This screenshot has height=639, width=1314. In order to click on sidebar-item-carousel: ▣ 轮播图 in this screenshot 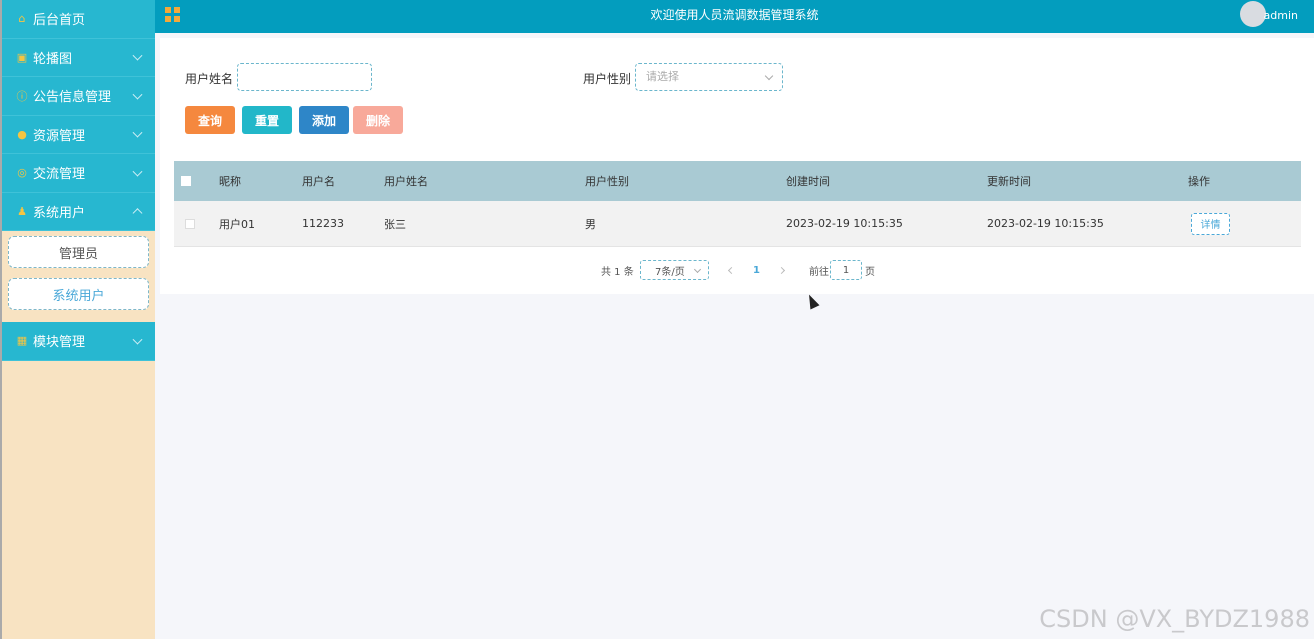, I will do `click(78, 57)`.